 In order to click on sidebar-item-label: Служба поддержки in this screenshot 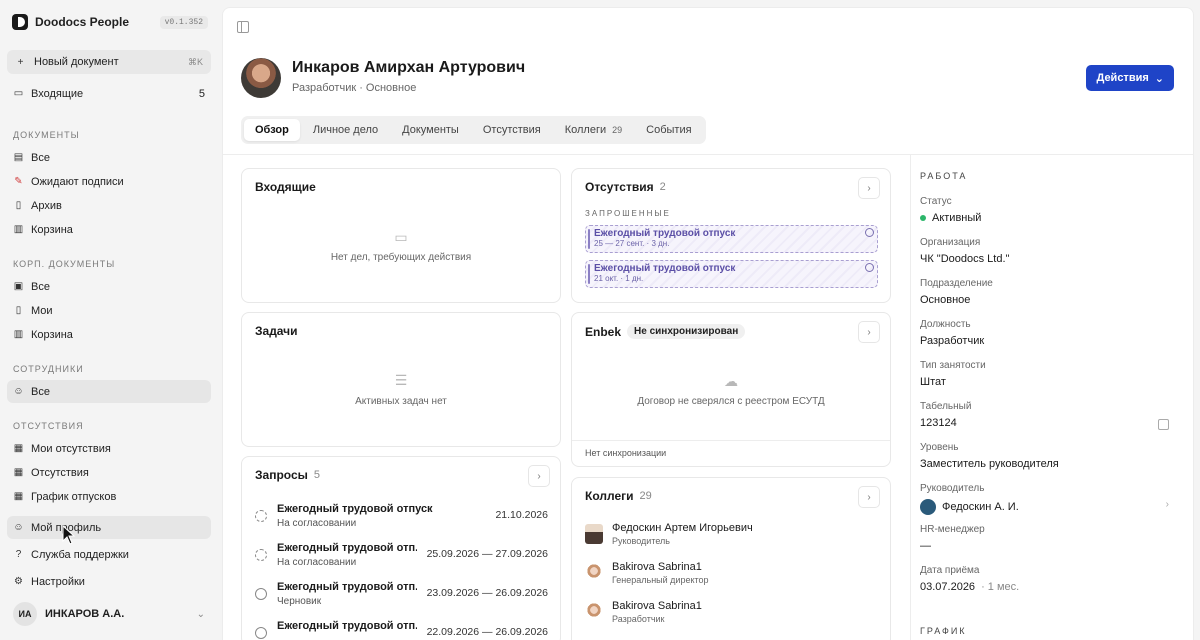, I will do `click(80, 554)`.